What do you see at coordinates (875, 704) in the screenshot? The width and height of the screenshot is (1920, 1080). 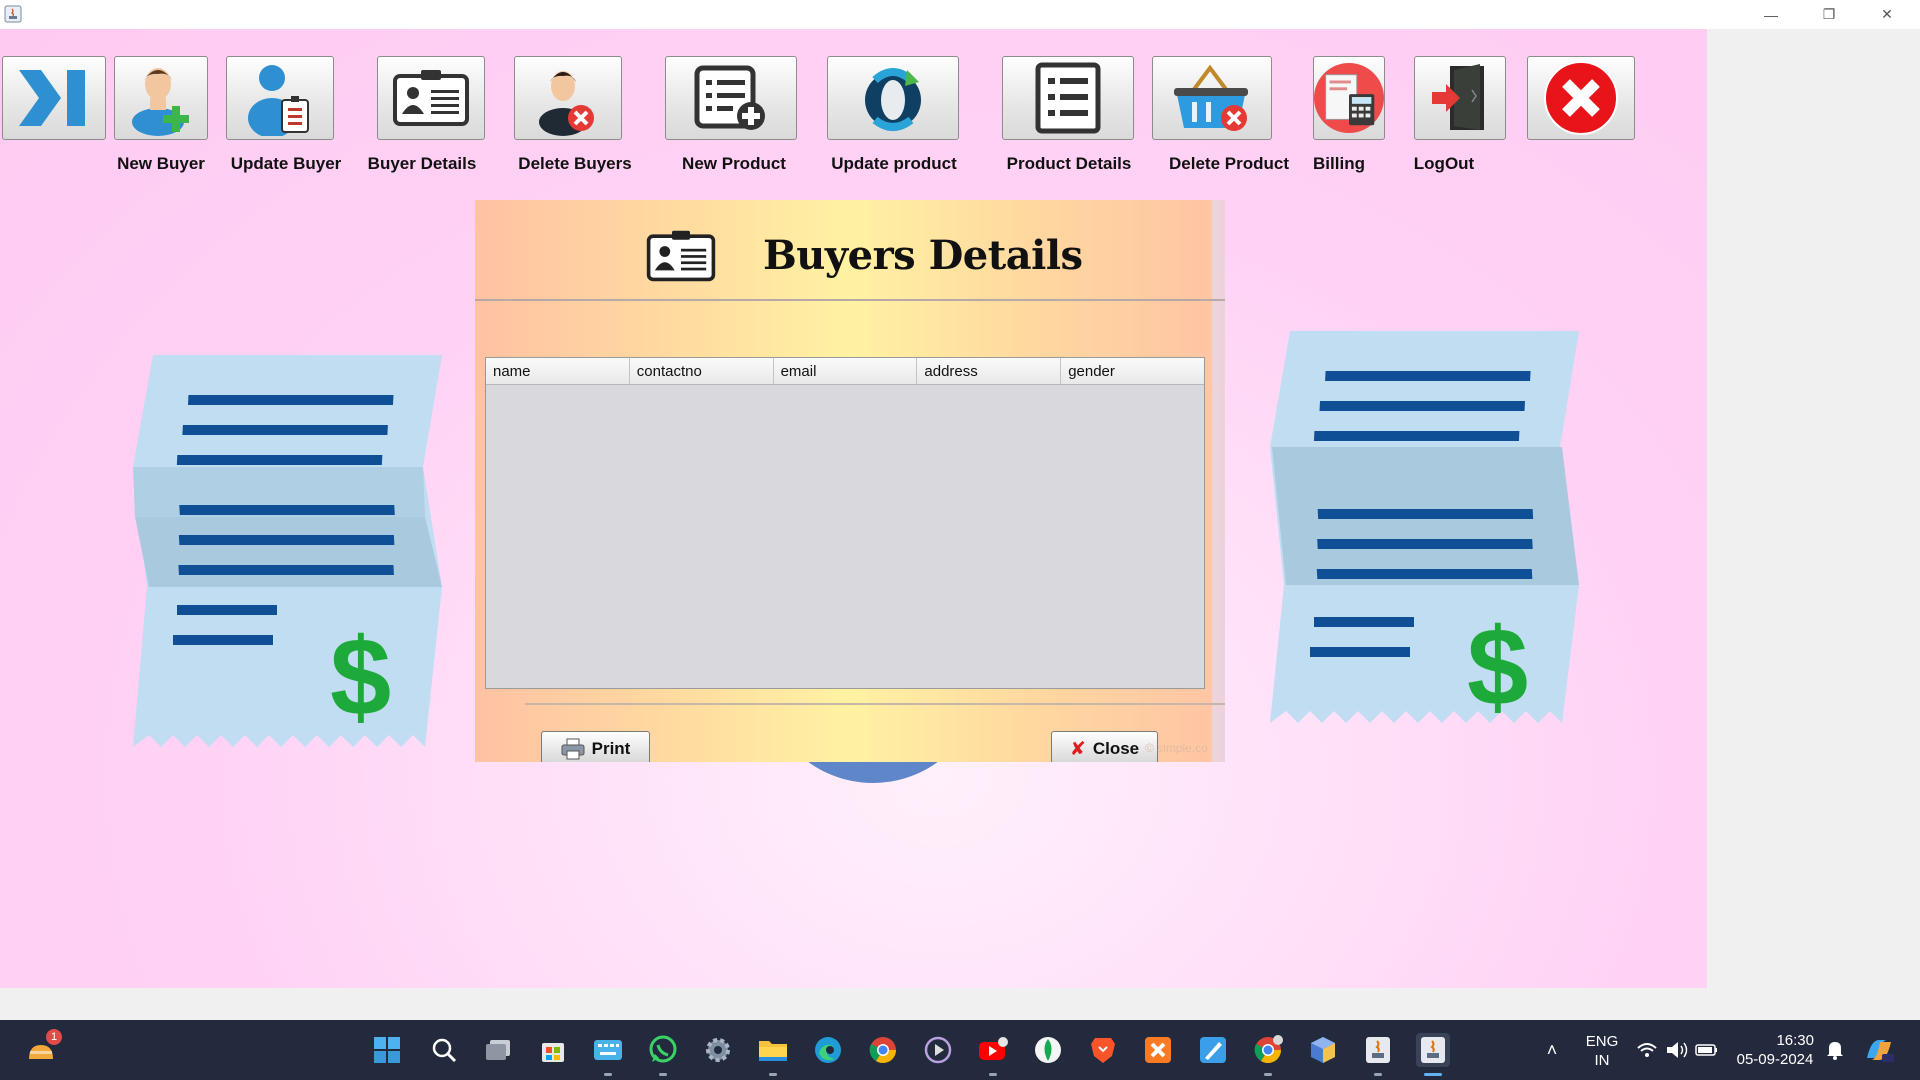 I see `divider` at bounding box center [875, 704].